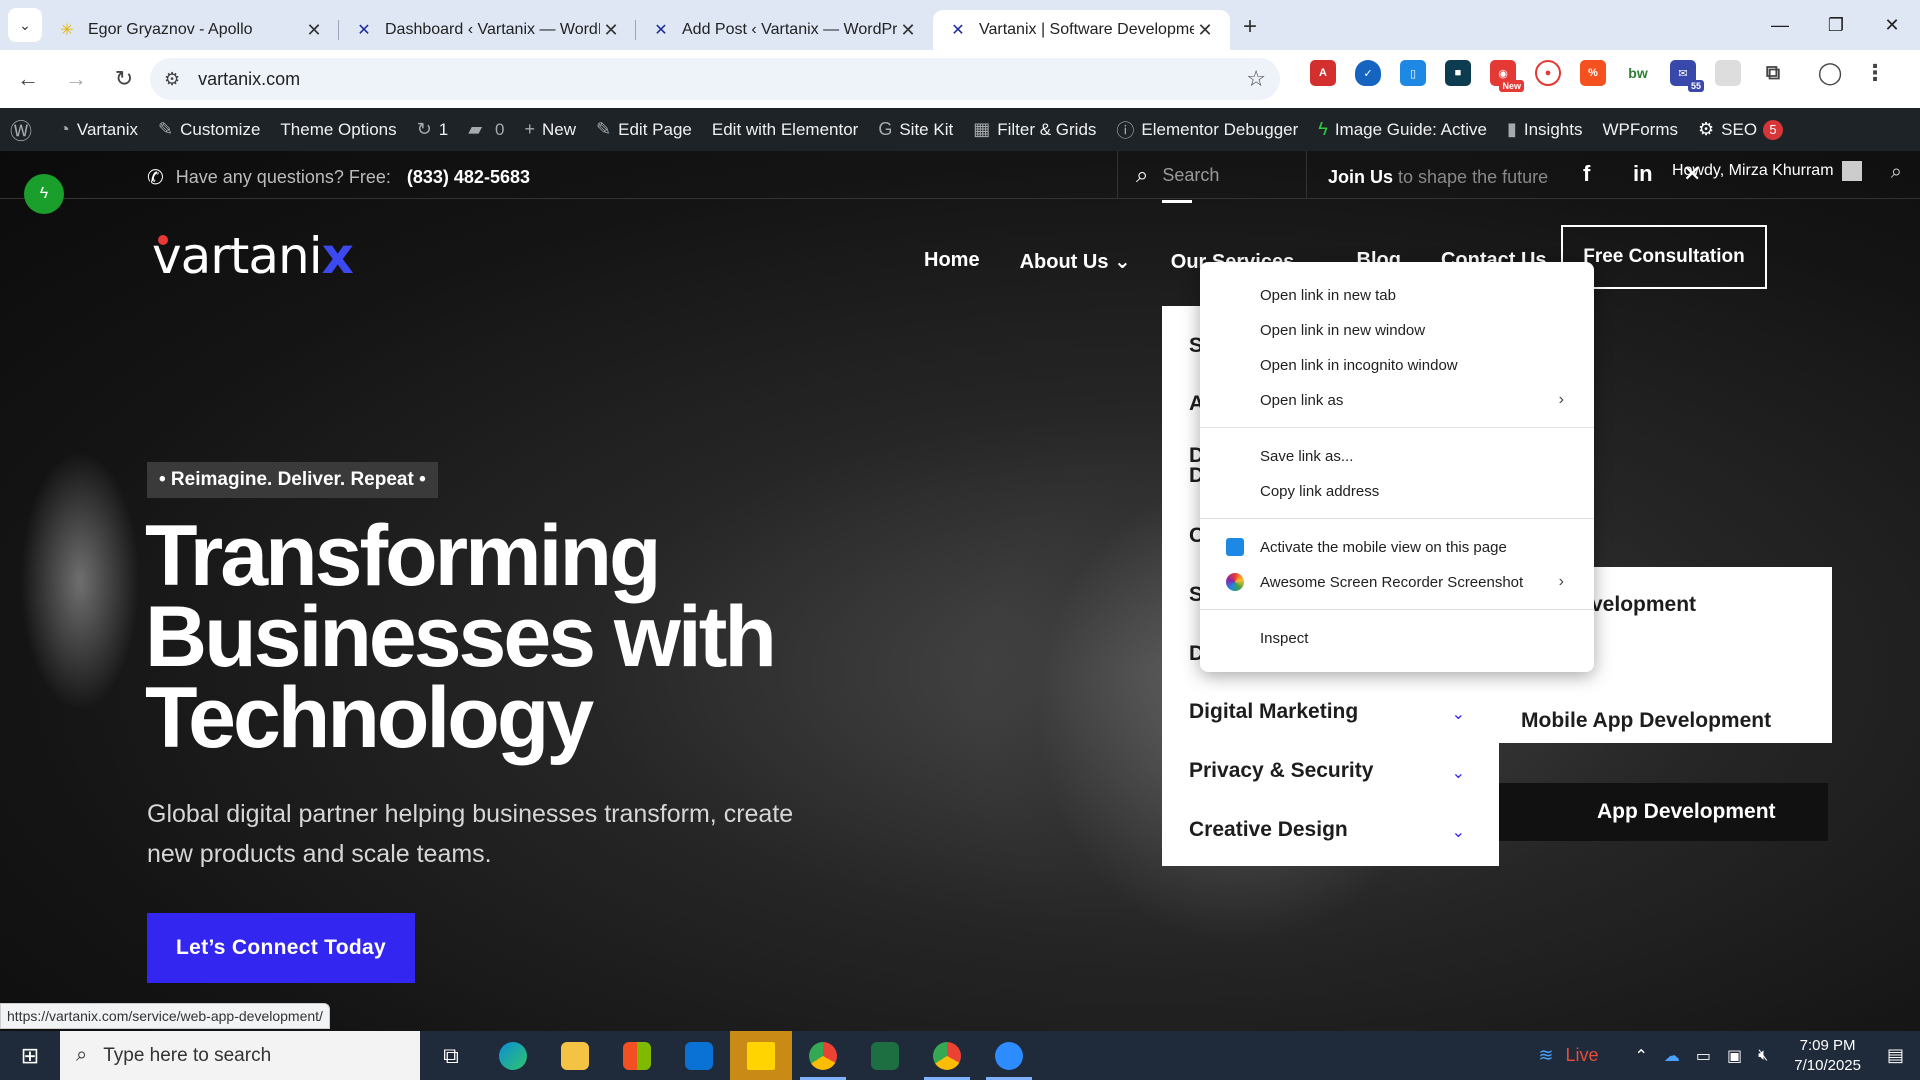 This screenshot has height=1080, width=1920. Describe the element at coordinates (1728, 73) in the screenshot. I see `blank-extension-icon` at that location.